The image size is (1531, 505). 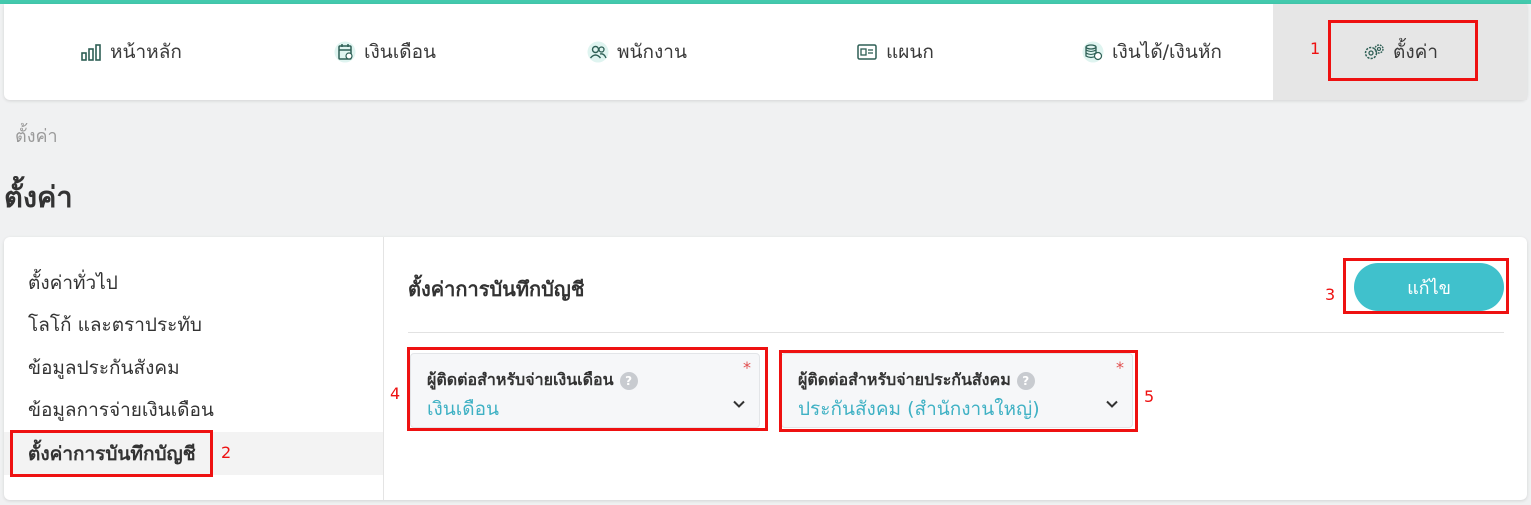 I want to click on payroll-calendar-icon, so click(x=345, y=52).